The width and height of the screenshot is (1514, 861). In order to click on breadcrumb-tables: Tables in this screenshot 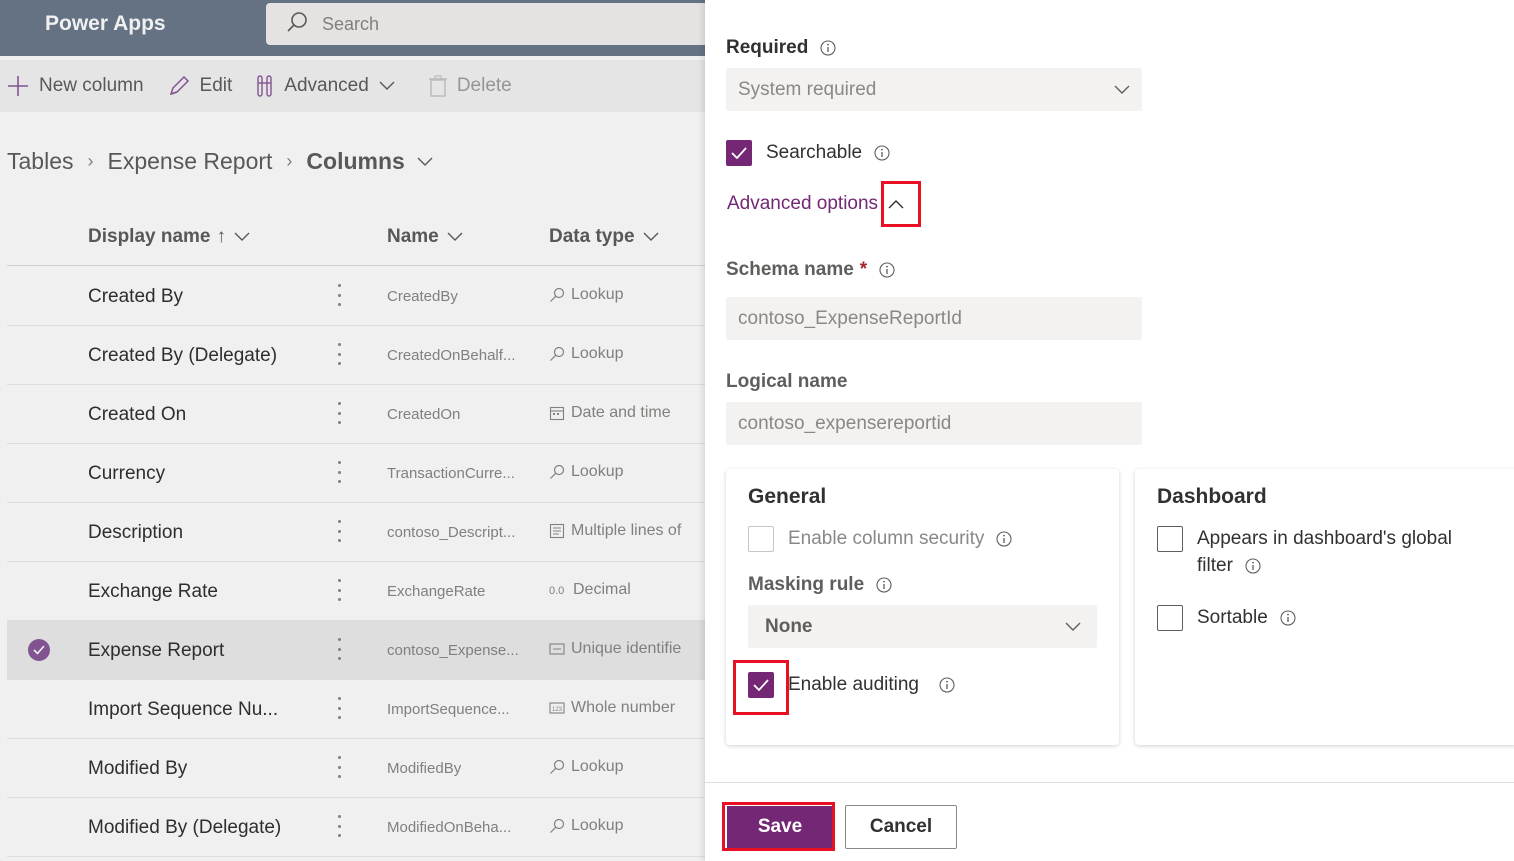, I will do `click(40, 161)`.